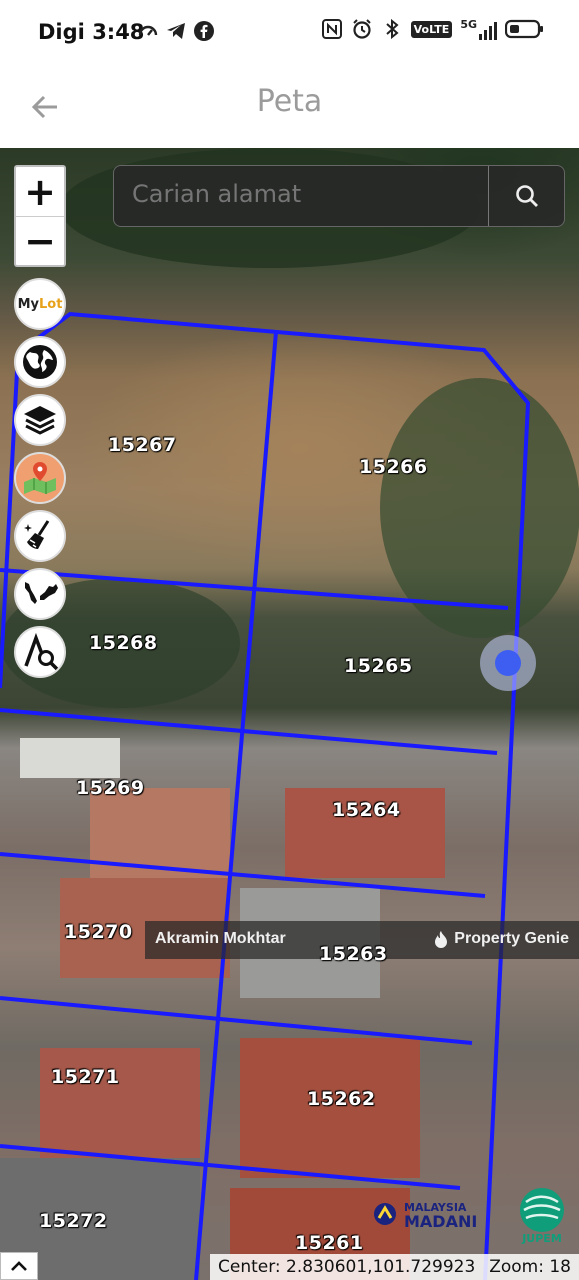 Image resolution: width=579 pixels, height=1280 pixels. Describe the element at coordinates (441, 939) in the screenshot. I see `flame-icon` at that location.